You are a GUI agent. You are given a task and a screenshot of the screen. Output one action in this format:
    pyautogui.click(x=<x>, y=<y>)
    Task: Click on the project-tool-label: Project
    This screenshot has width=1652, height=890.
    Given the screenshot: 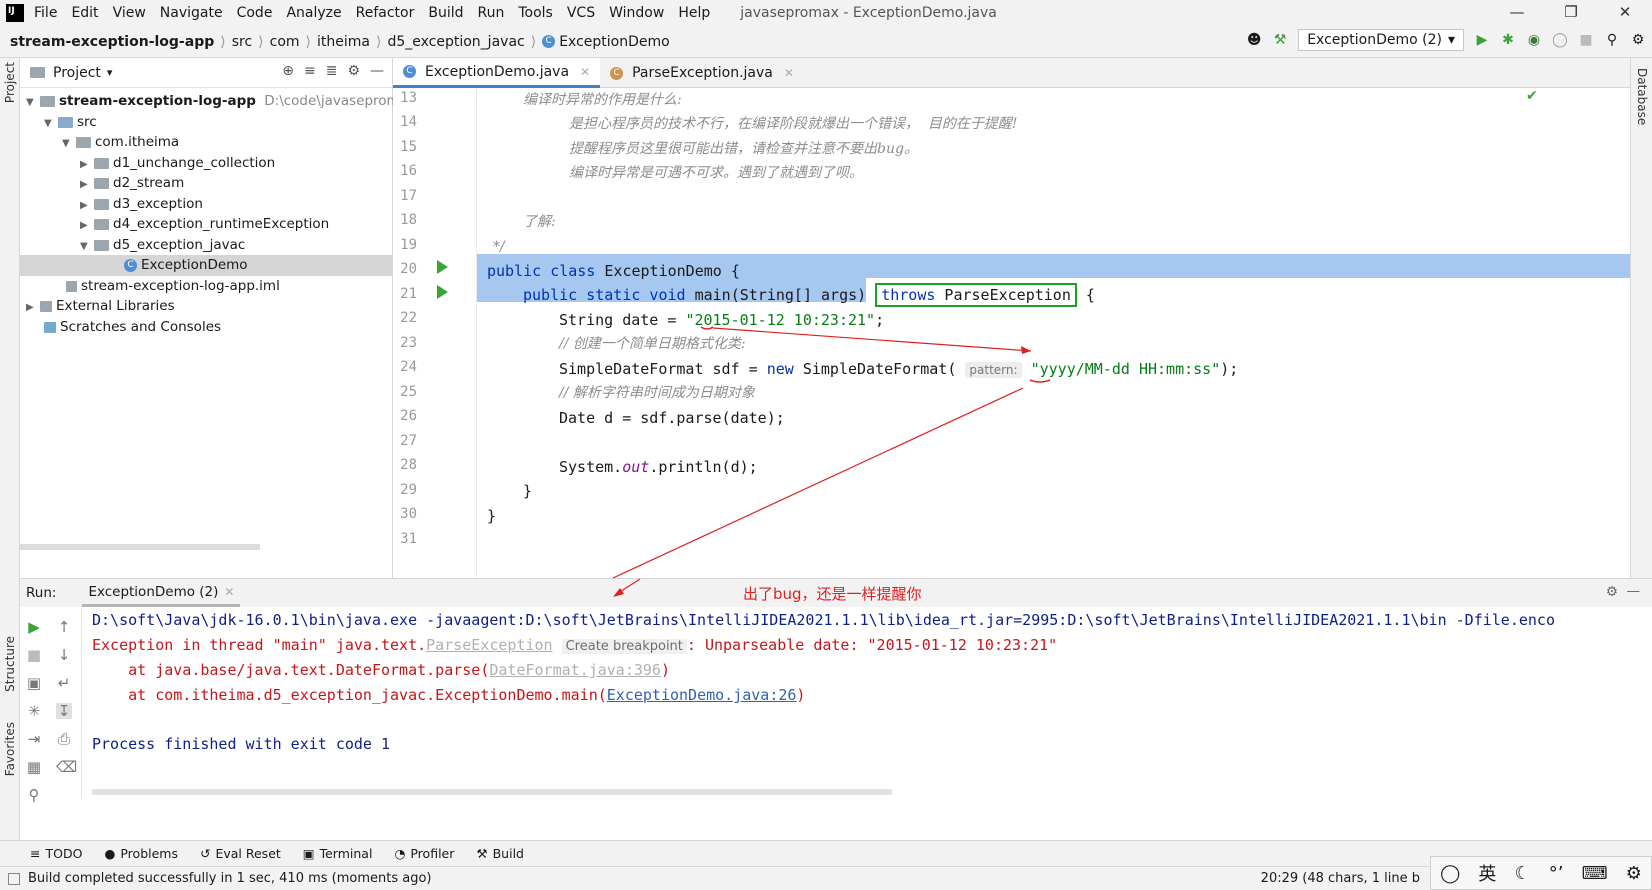 What is the action you would take?
    pyautogui.click(x=10, y=82)
    